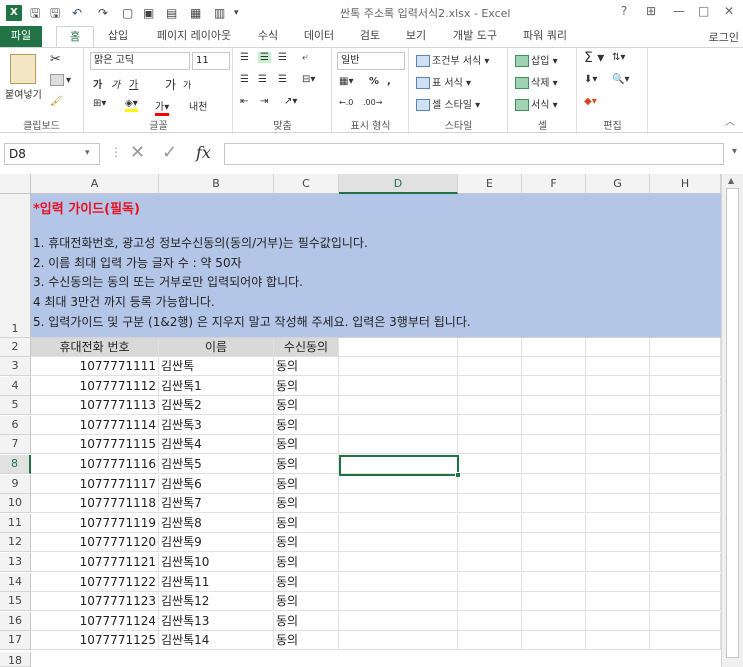 The height and width of the screenshot is (667, 743). What do you see at coordinates (15, 562) in the screenshot?
I see `row-header: 13` at bounding box center [15, 562].